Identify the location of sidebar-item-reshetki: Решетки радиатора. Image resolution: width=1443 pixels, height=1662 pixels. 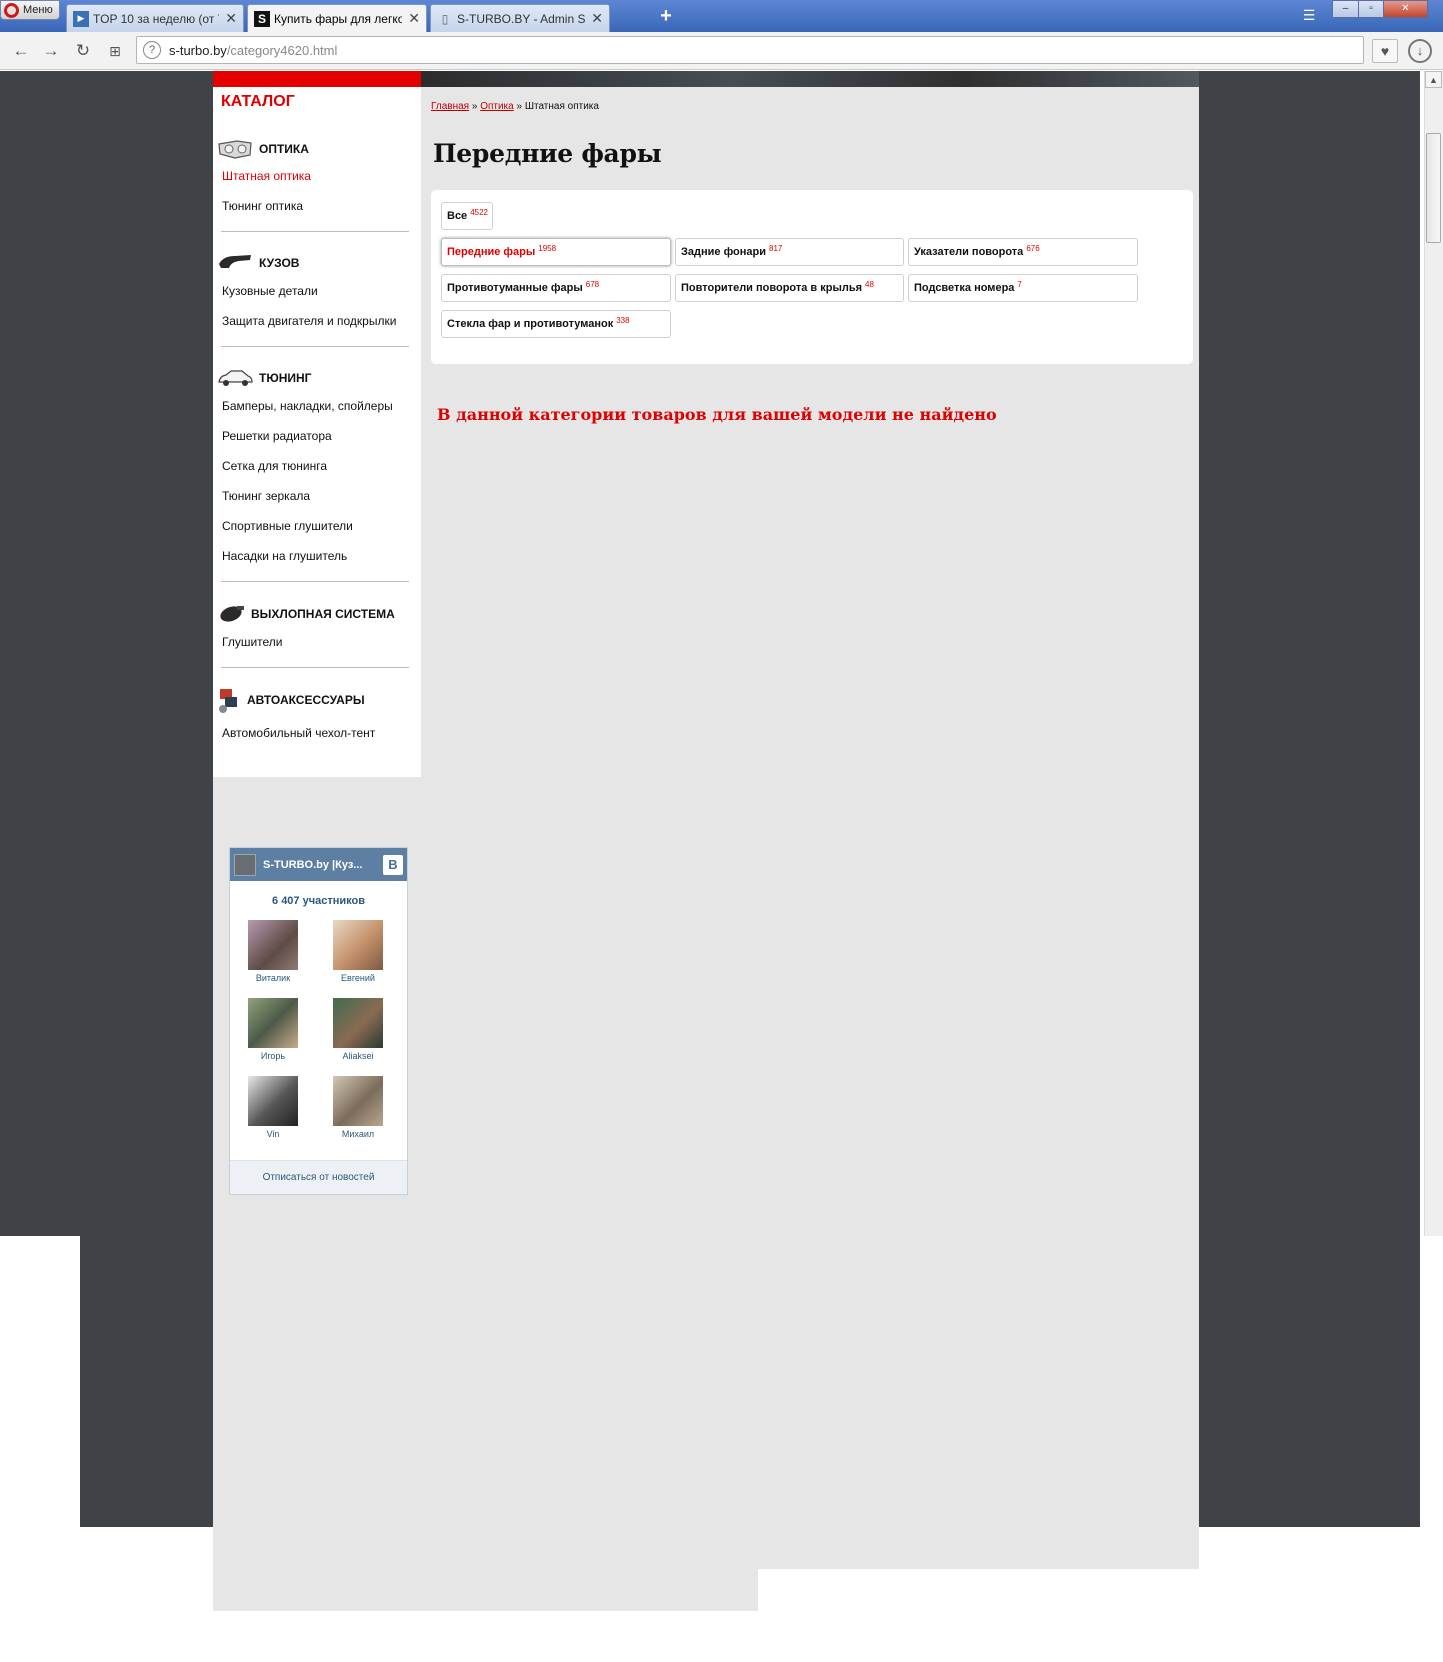
(277, 436).